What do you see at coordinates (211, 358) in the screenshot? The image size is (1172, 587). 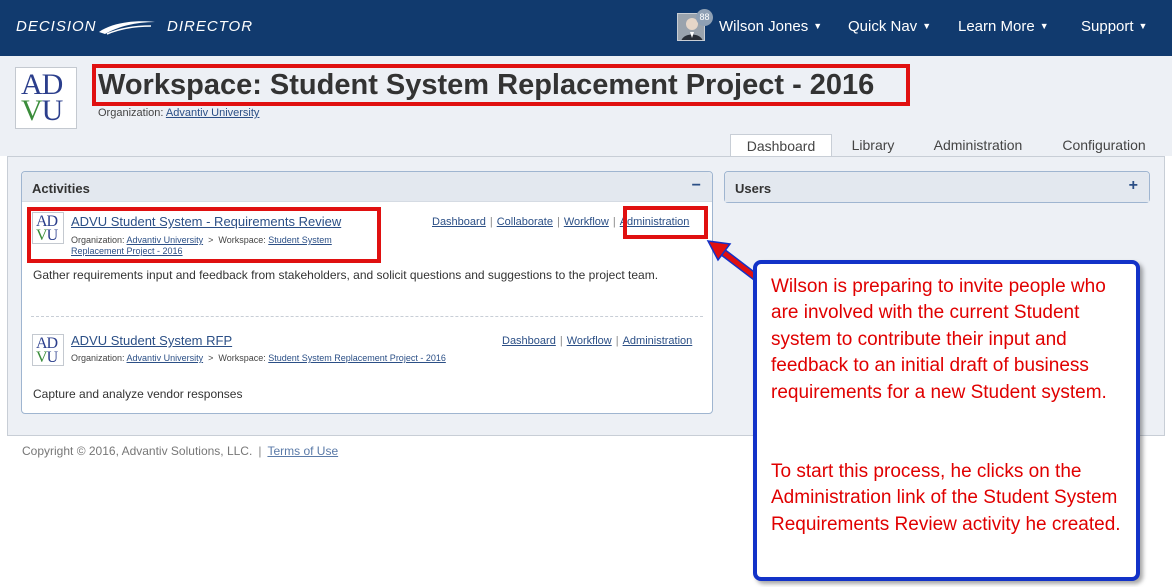 I see `chevron-right-icon: >` at bounding box center [211, 358].